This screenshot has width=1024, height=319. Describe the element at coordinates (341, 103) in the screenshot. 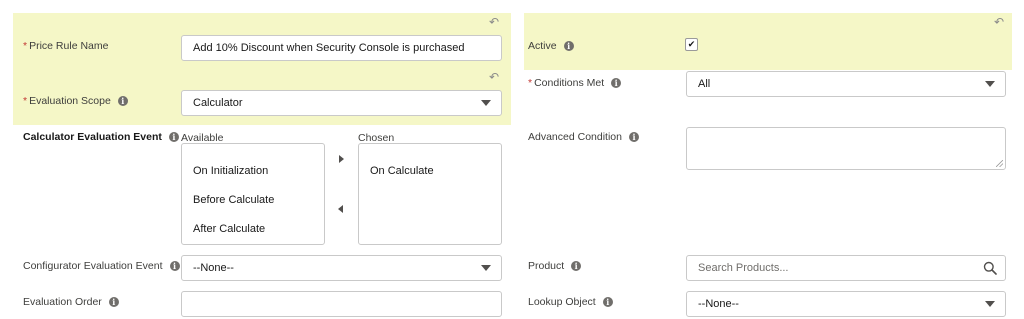

I see `evaluation-scope-select: Calculator` at that location.